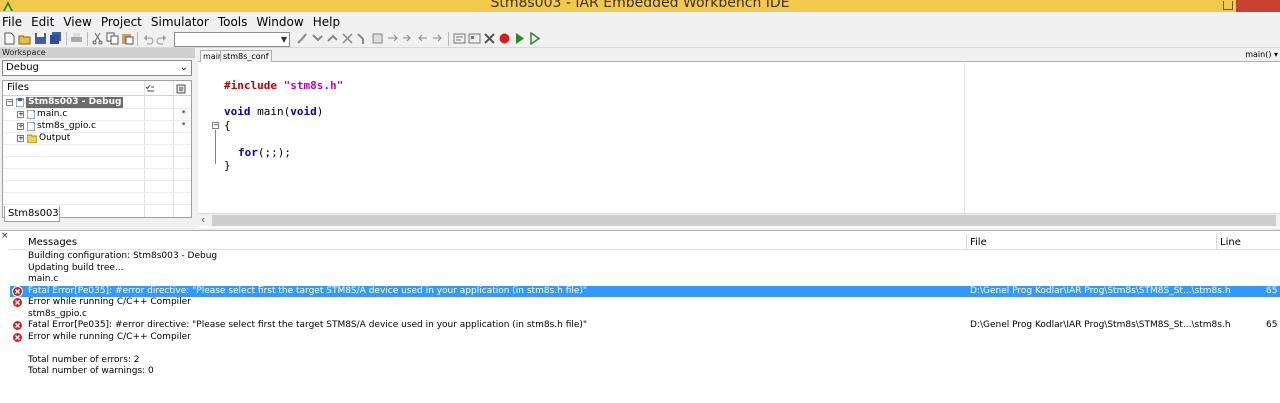  Describe the element at coordinates (31, 126) in the screenshot. I see `c-file-icon` at that location.